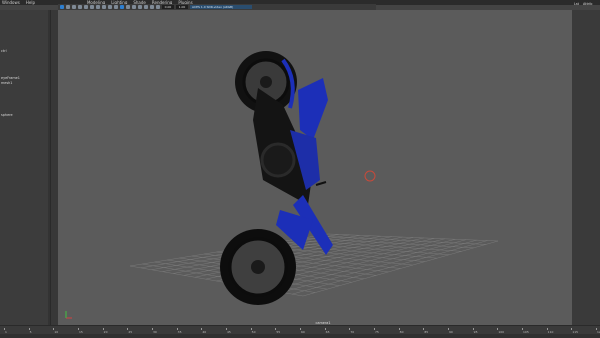  What do you see at coordinates (30, 2) in the screenshot?
I see `menu-item-help: Help` at bounding box center [30, 2].